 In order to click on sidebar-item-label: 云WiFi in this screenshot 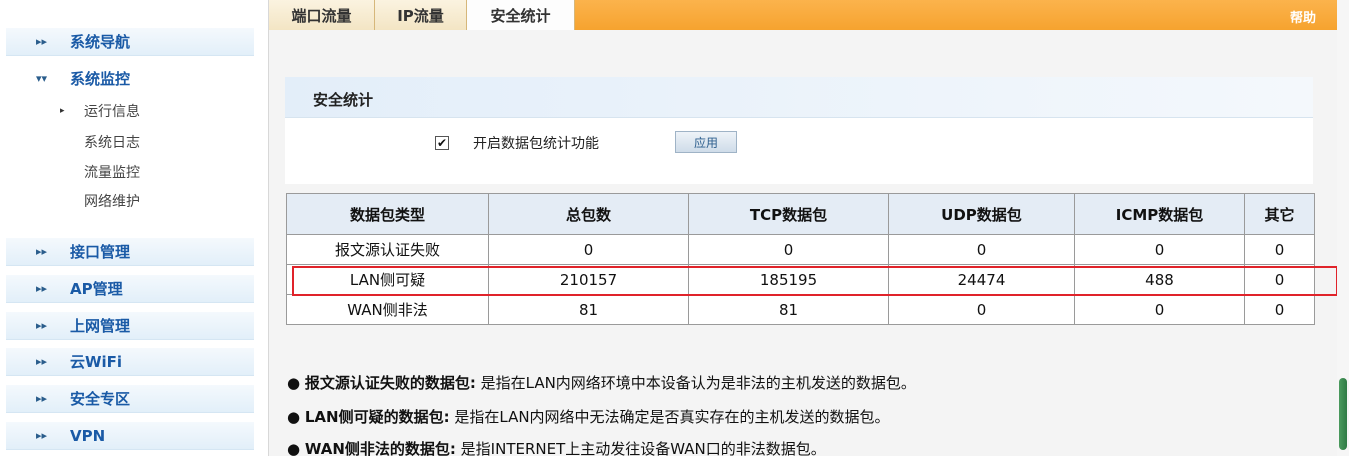, I will do `click(96, 362)`.